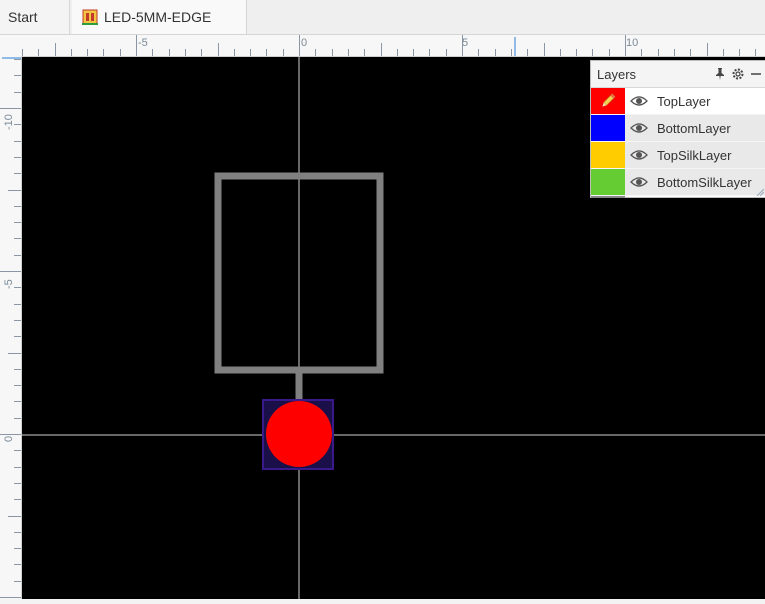 This screenshot has width=765, height=604. I want to click on layer-row-bottomsilklayer: BottomSilkLayer, so click(678, 182).